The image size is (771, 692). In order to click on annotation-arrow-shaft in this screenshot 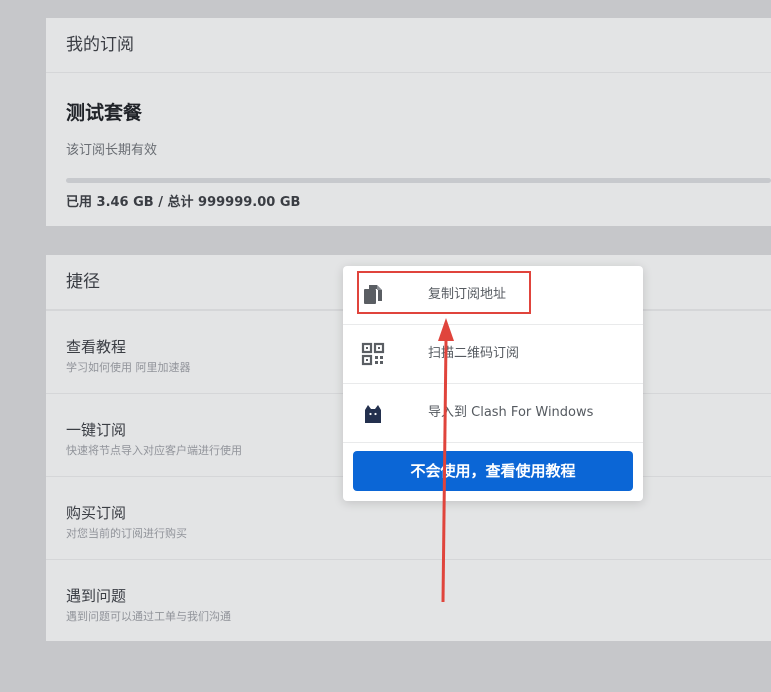, I will do `click(444, 471)`.